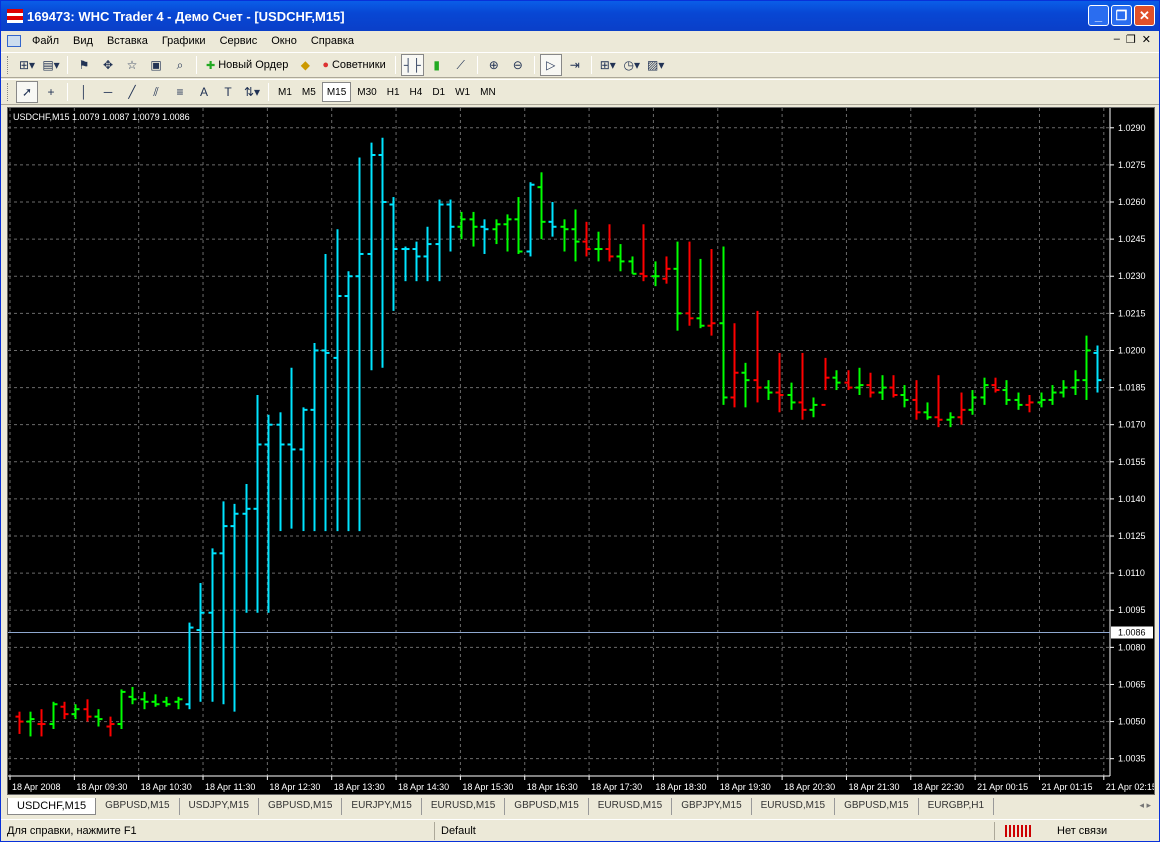  Describe the element at coordinates (83, 41) in the screenshot. I see `menu-view: Вид` at that location.